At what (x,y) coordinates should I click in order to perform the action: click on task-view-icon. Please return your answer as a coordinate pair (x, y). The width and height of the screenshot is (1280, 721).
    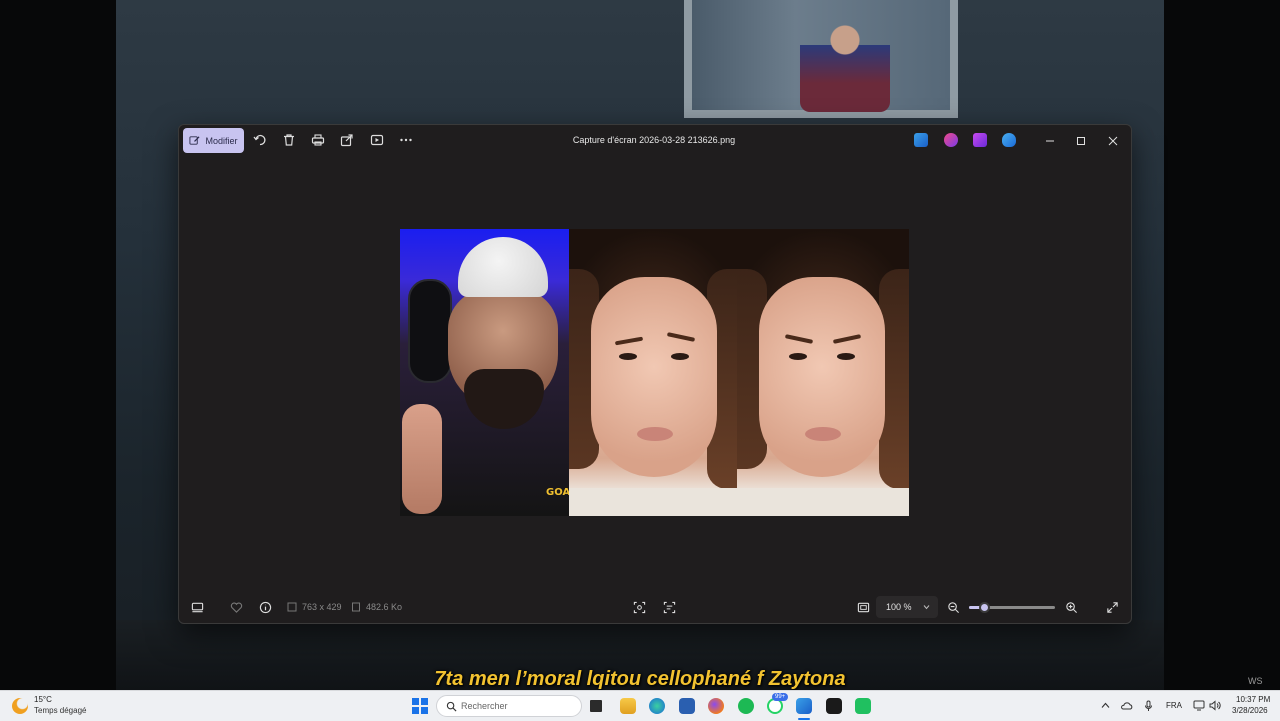
    Looking at the image, I should click on (596, 706).